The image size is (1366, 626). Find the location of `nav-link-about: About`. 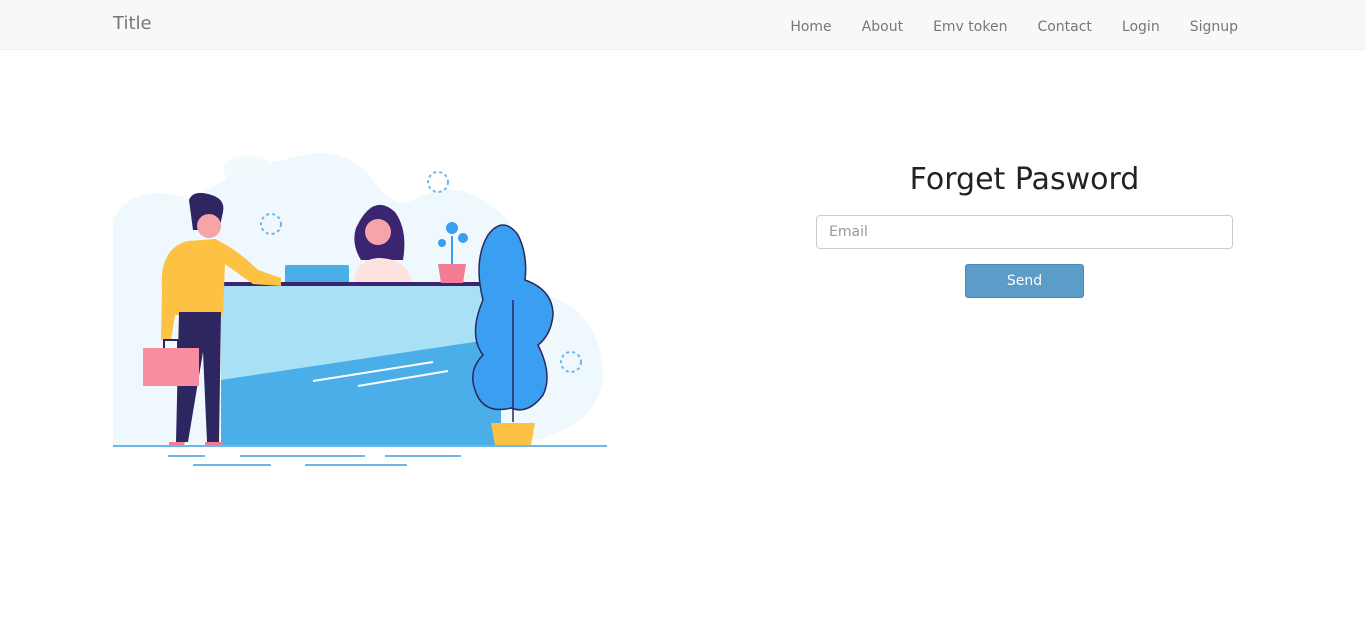

nav-link-about: About is located at coordinates (882, 27).